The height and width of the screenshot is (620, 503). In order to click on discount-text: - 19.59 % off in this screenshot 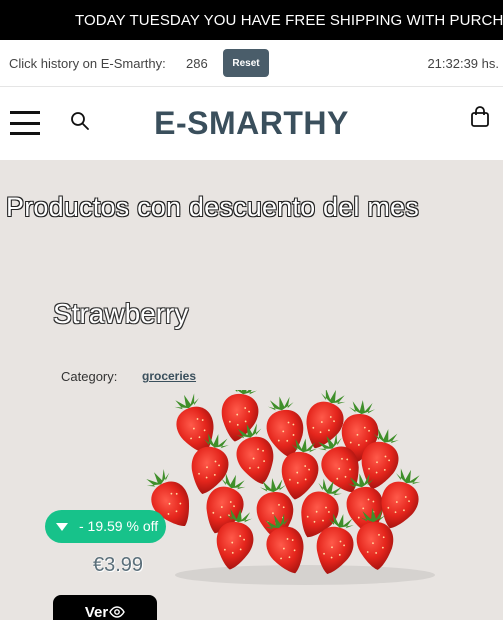, I will do `click(119, 526)`.